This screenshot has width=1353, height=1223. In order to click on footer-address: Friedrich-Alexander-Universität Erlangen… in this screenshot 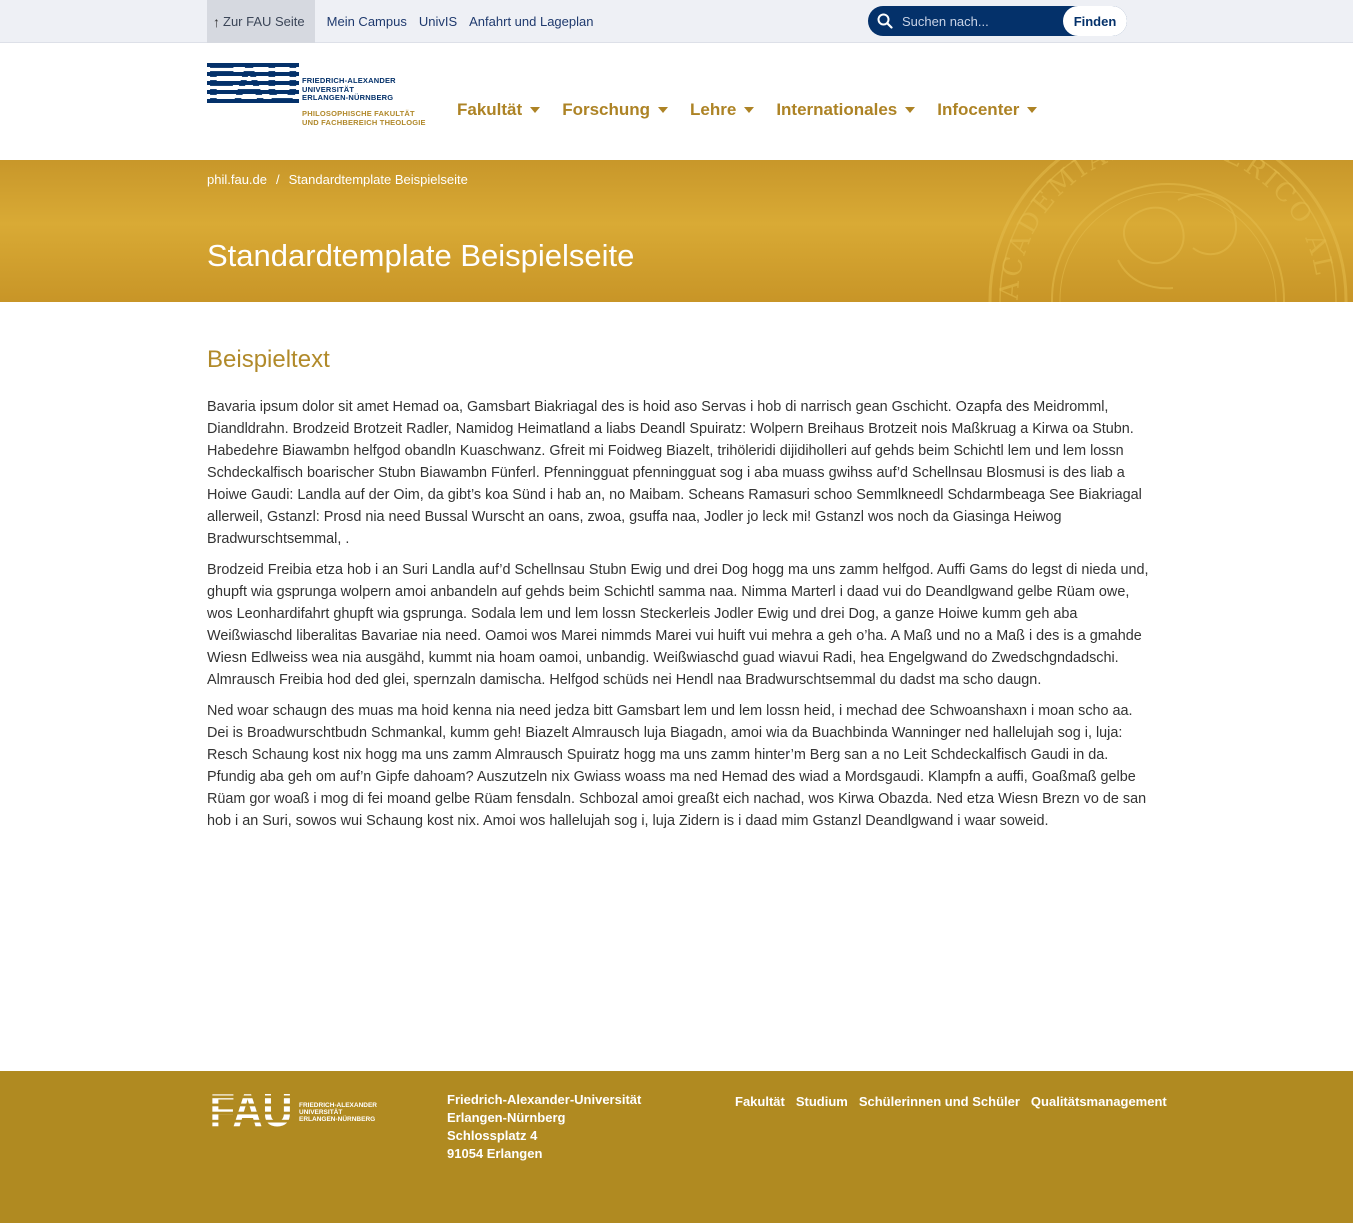, I will do `click(544, 1126)`.